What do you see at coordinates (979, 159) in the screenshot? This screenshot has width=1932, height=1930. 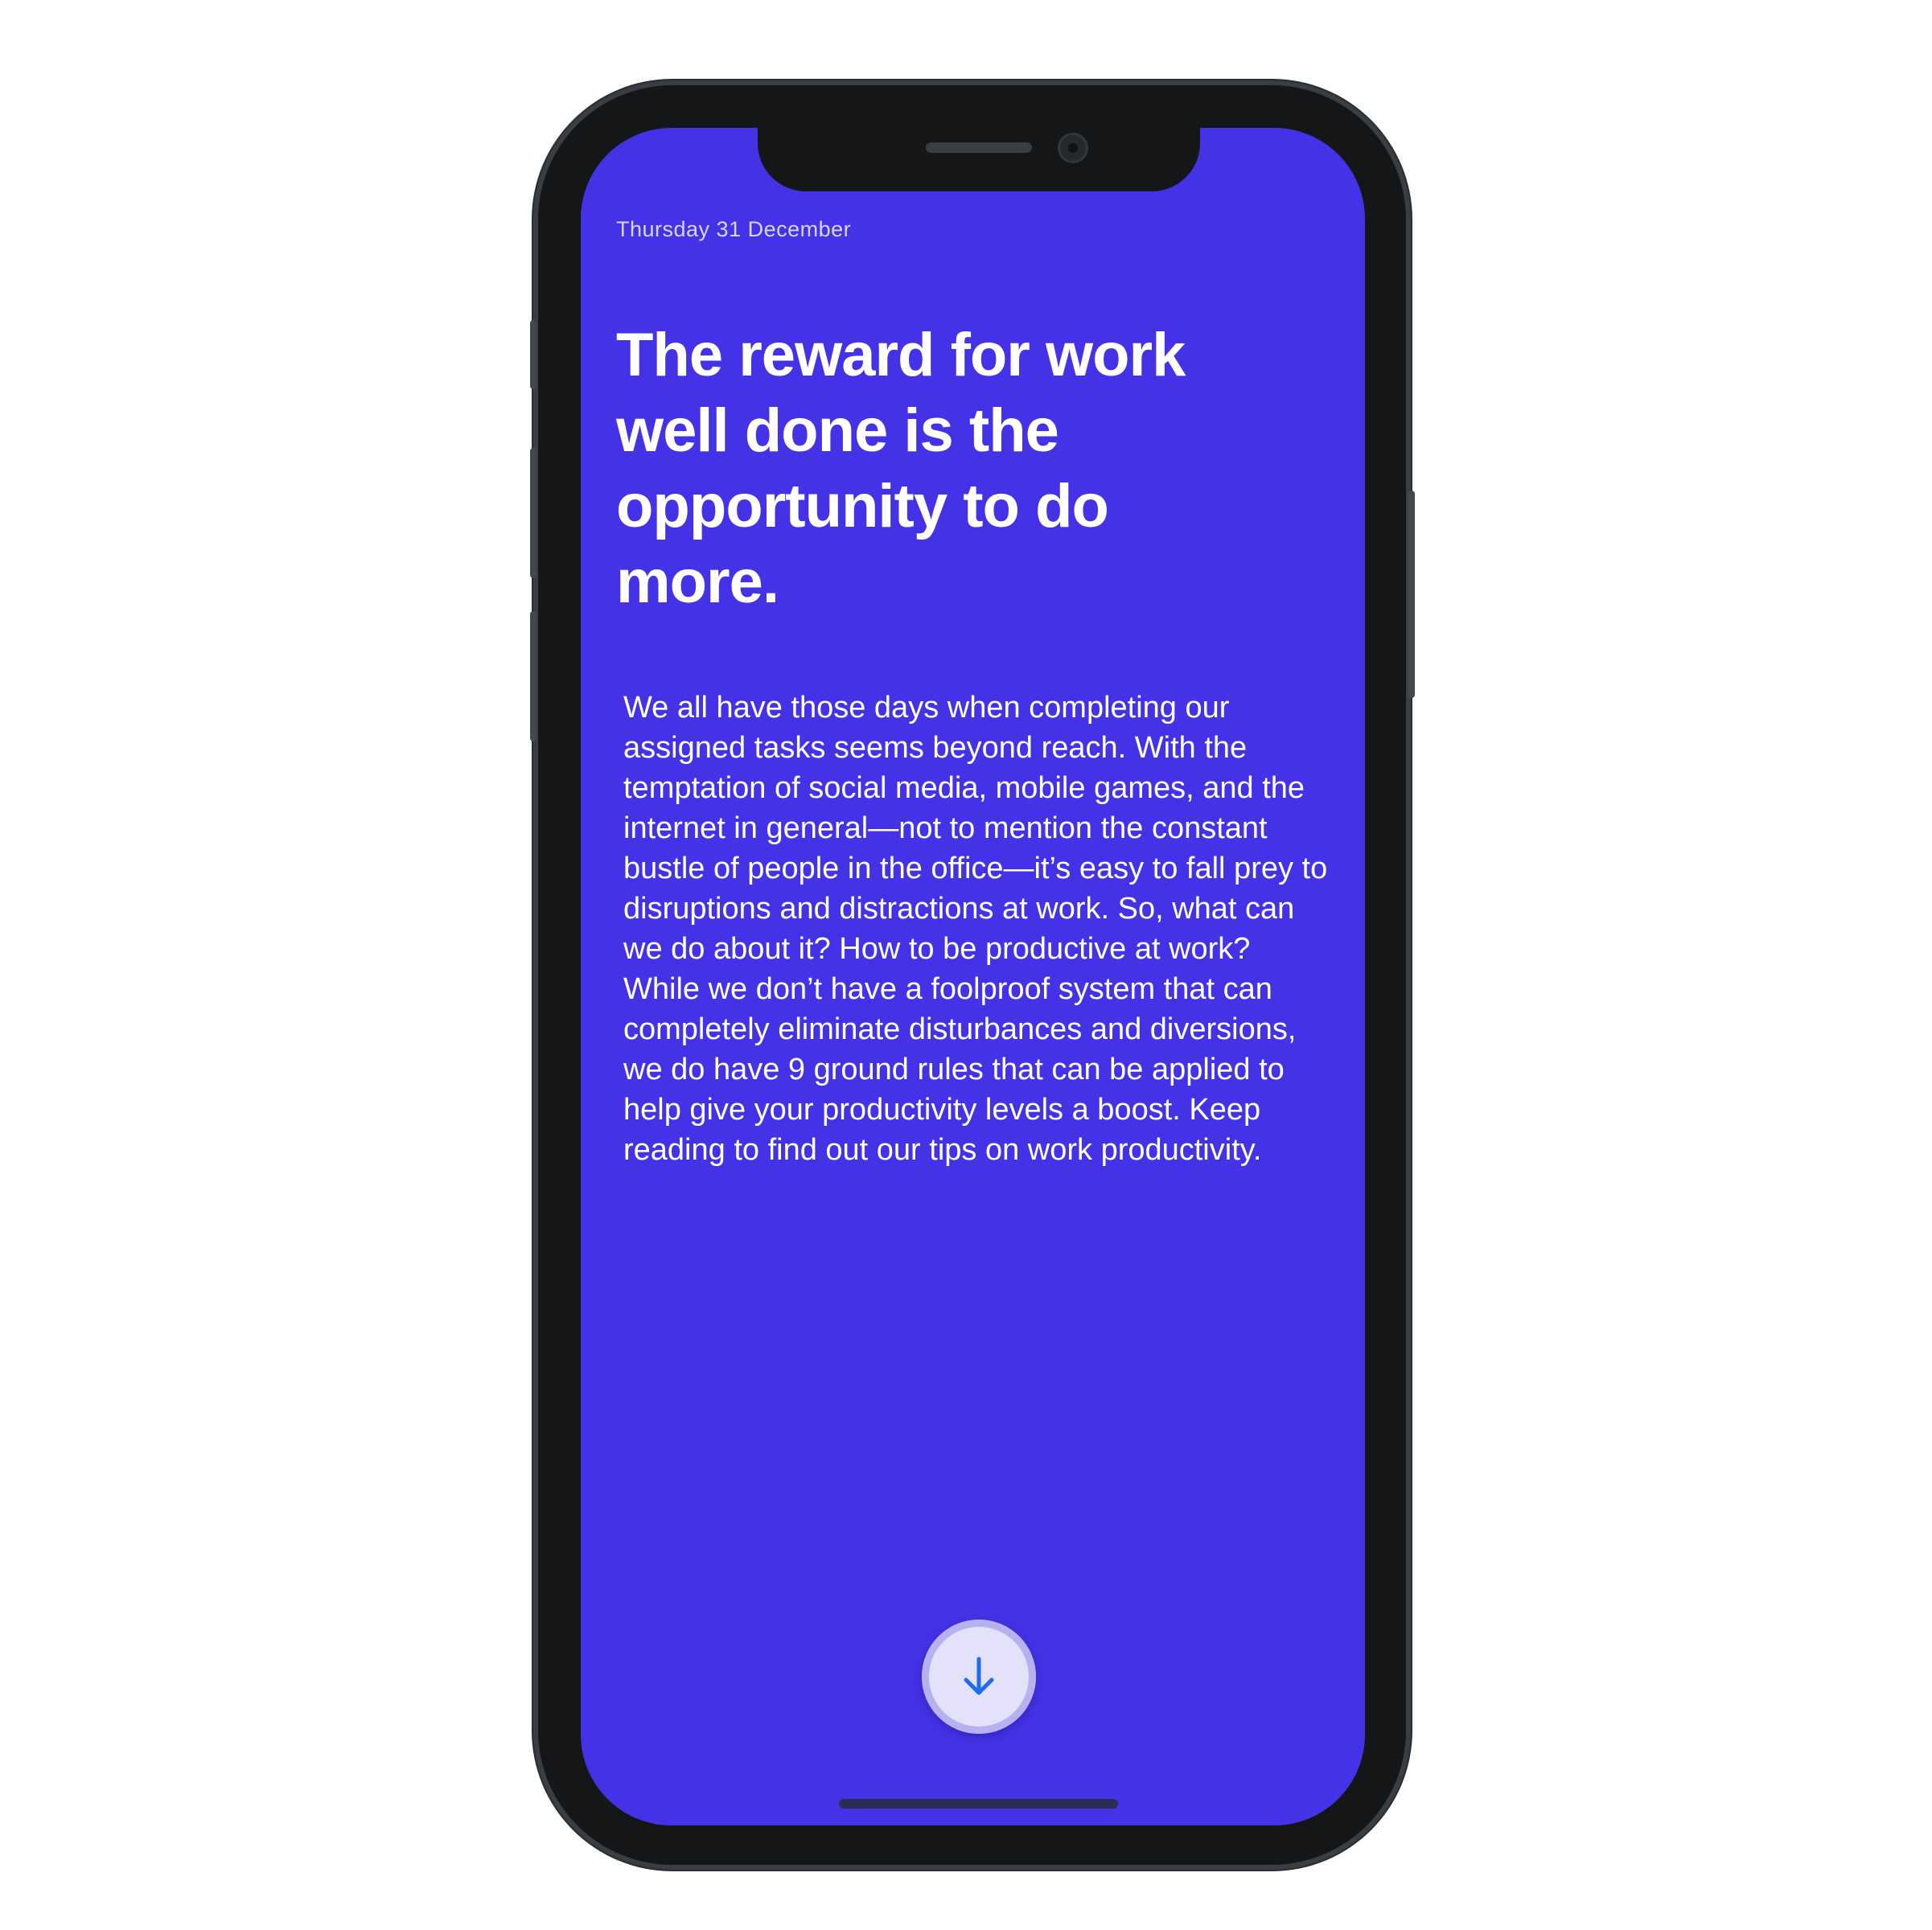 I see `notch` at bounding box center [979, 159].